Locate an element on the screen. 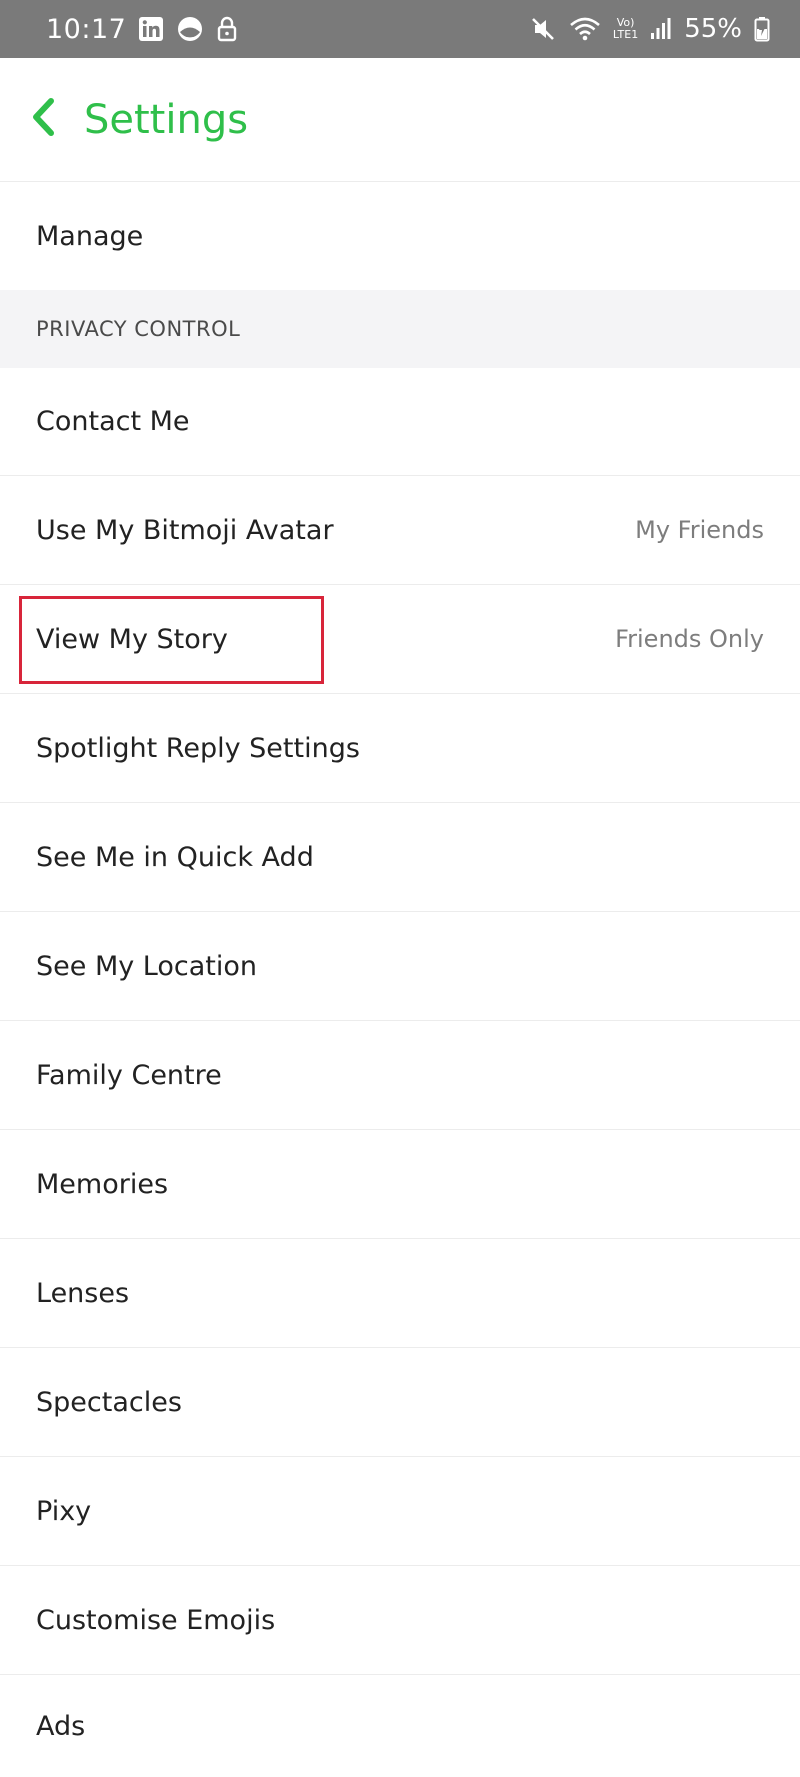 This screenshot has width=800, height=1777. settings-item-manage: Manage is located at coordinates (400, 236).